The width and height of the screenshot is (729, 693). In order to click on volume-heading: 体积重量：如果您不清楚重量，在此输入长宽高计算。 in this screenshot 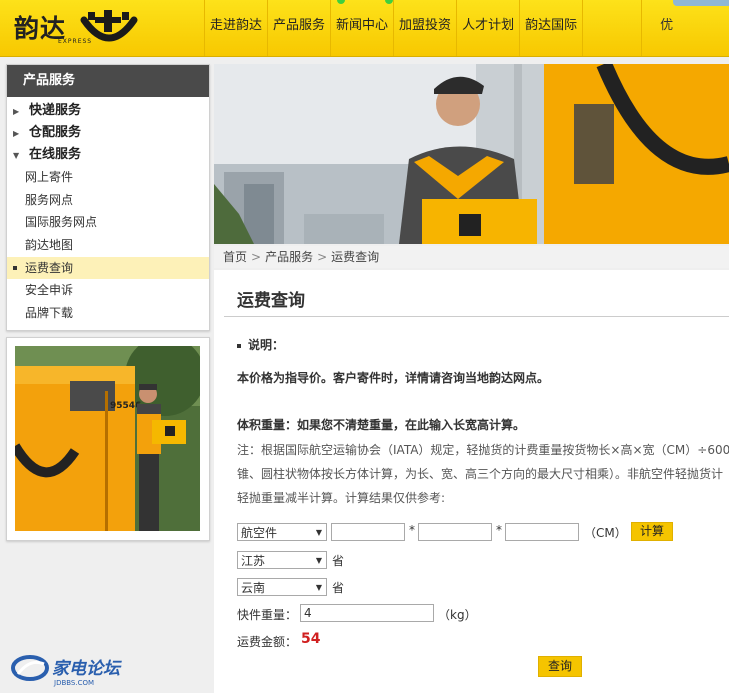, I will do `click(381, 425)`.